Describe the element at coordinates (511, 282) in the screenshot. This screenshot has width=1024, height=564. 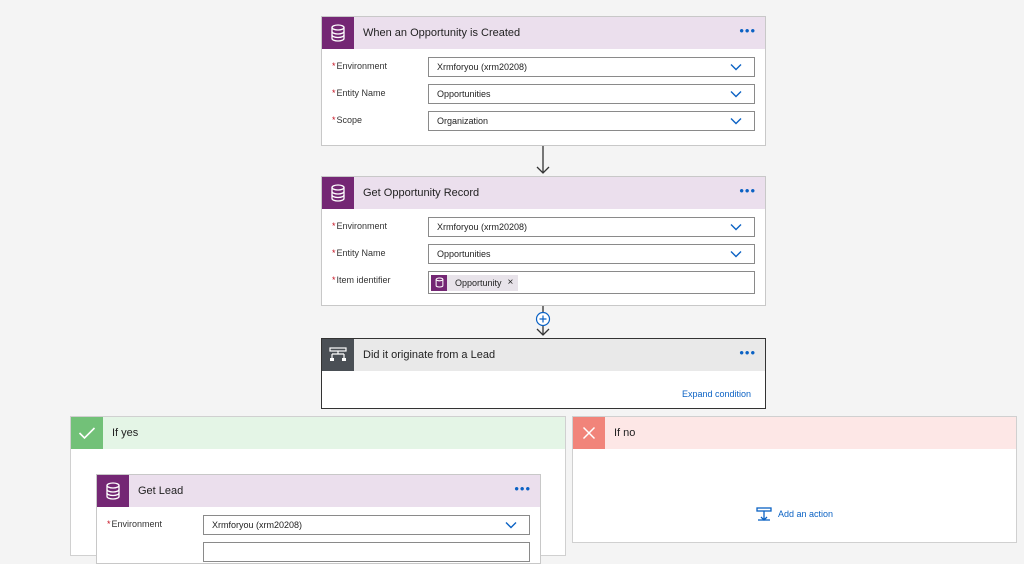
I see `remove-token-icon: ×` at that location.